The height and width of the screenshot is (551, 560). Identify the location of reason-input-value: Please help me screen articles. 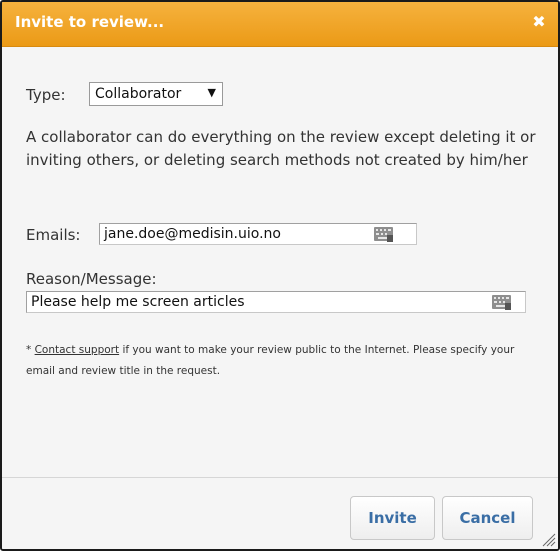
(138, 302).